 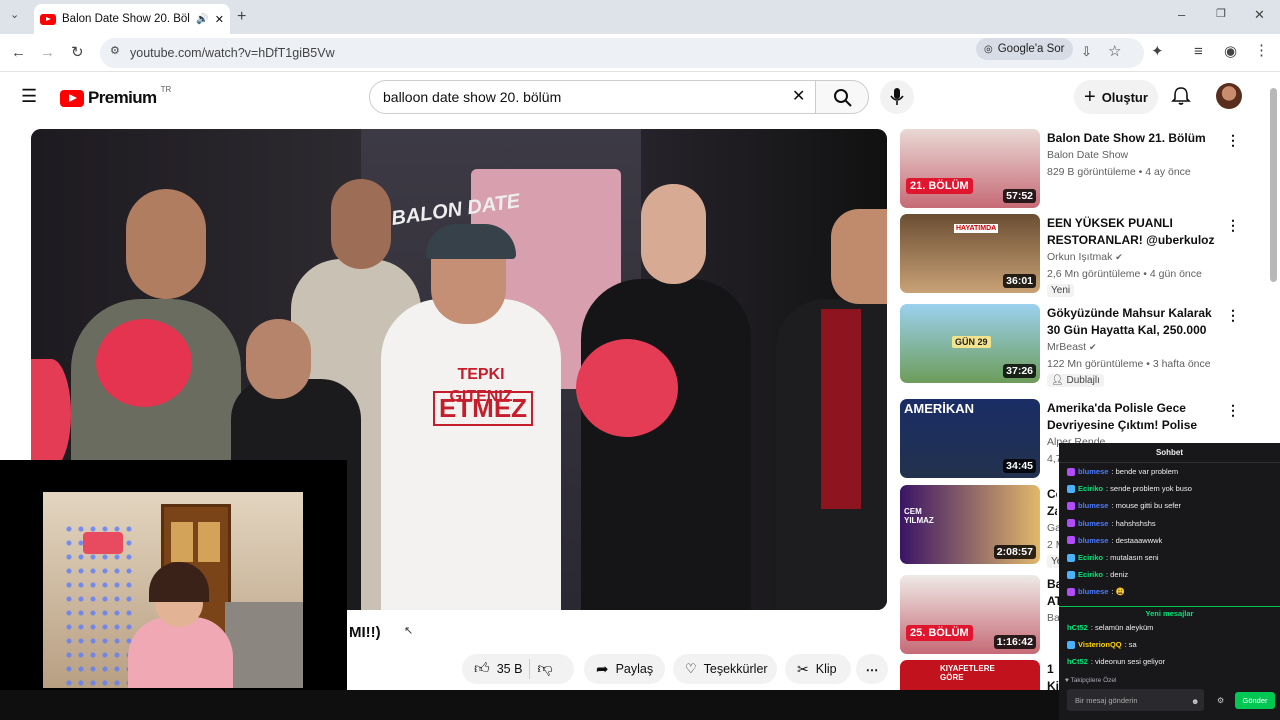 What do you see at coordinates (1111, 523) in the screenshot?
I see `chat-message: blumese: hahshshshs` at bounding box center [1111, 523].